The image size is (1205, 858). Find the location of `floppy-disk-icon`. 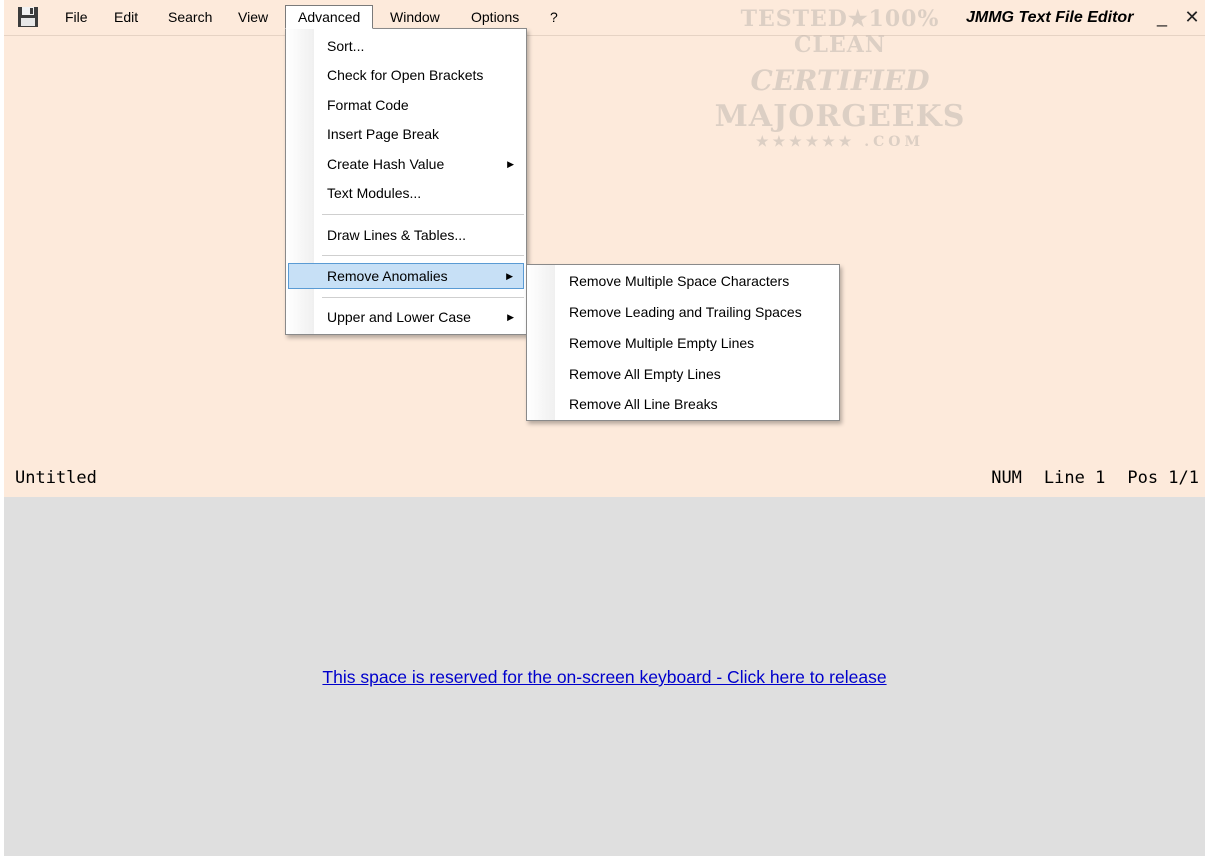

floppy-disk-icon is located at coordinates (28, 17).